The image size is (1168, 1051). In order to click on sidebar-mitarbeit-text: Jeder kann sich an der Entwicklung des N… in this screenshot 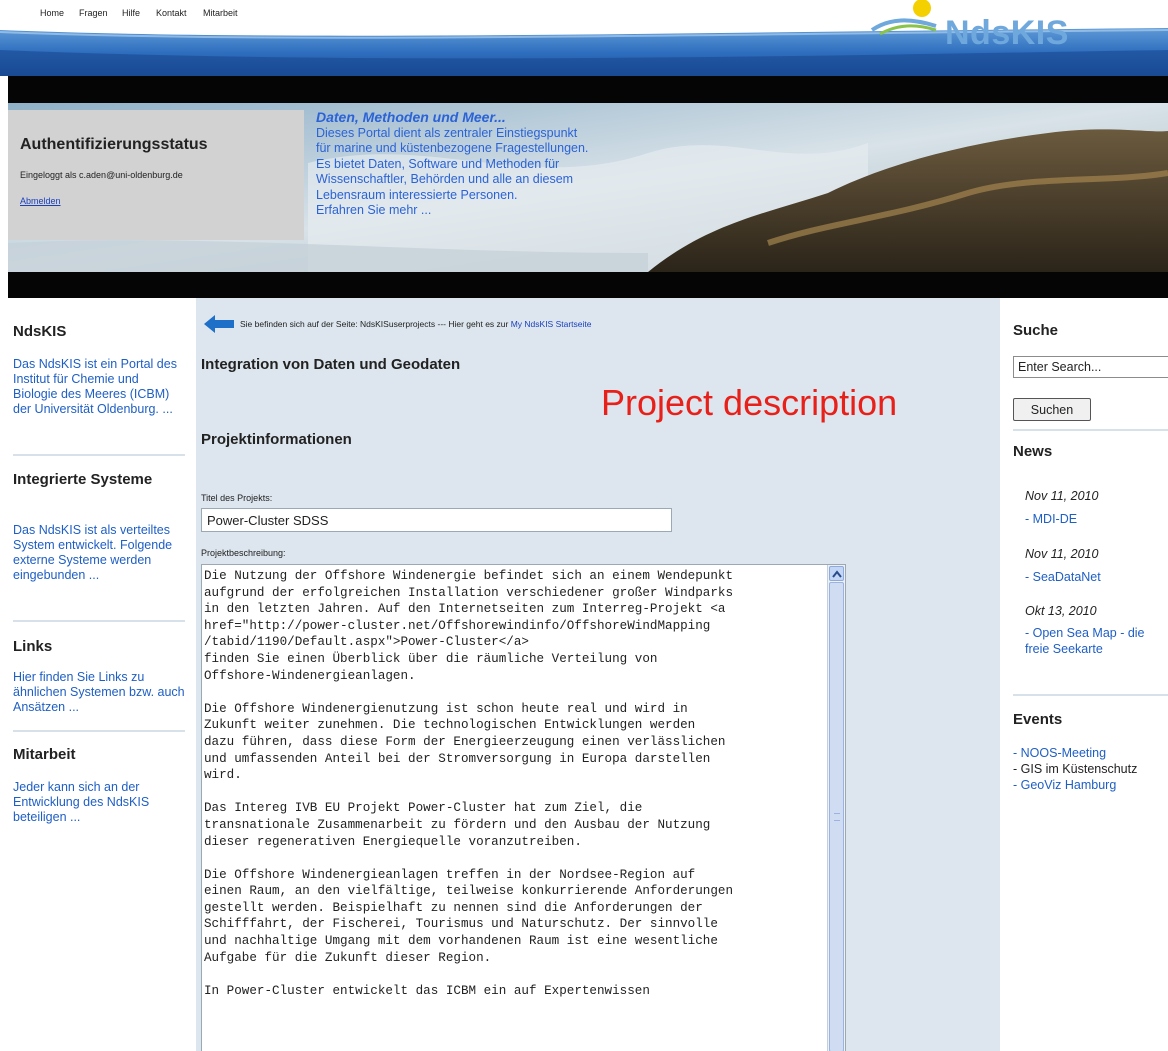, I will do `click(99, 802)`.